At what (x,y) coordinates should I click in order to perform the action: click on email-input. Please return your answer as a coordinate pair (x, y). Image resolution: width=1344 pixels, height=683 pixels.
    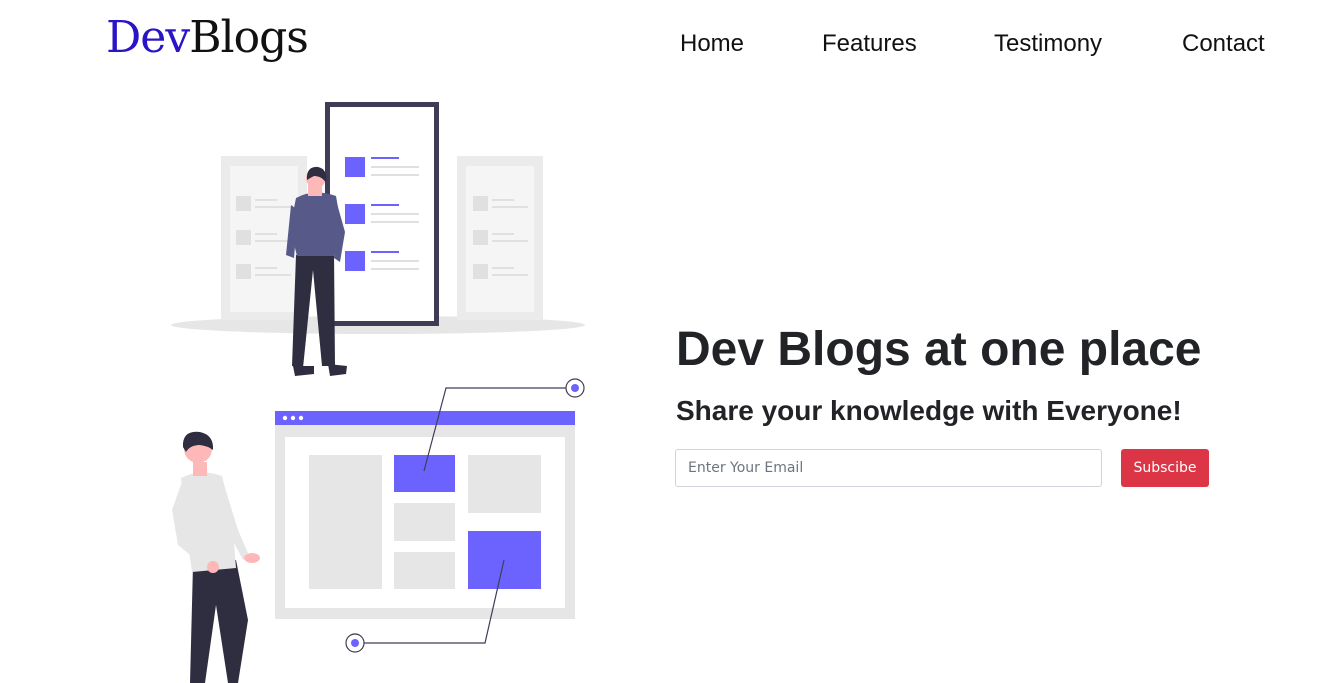
    Looking at the image, I should click on (888, 468).